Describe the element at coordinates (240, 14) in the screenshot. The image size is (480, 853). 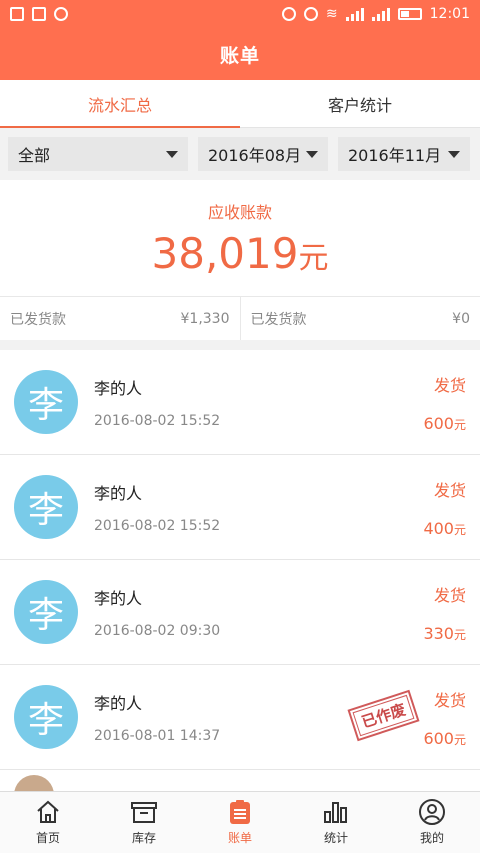
I see `status-bar: ≋ 12:01` at that location.